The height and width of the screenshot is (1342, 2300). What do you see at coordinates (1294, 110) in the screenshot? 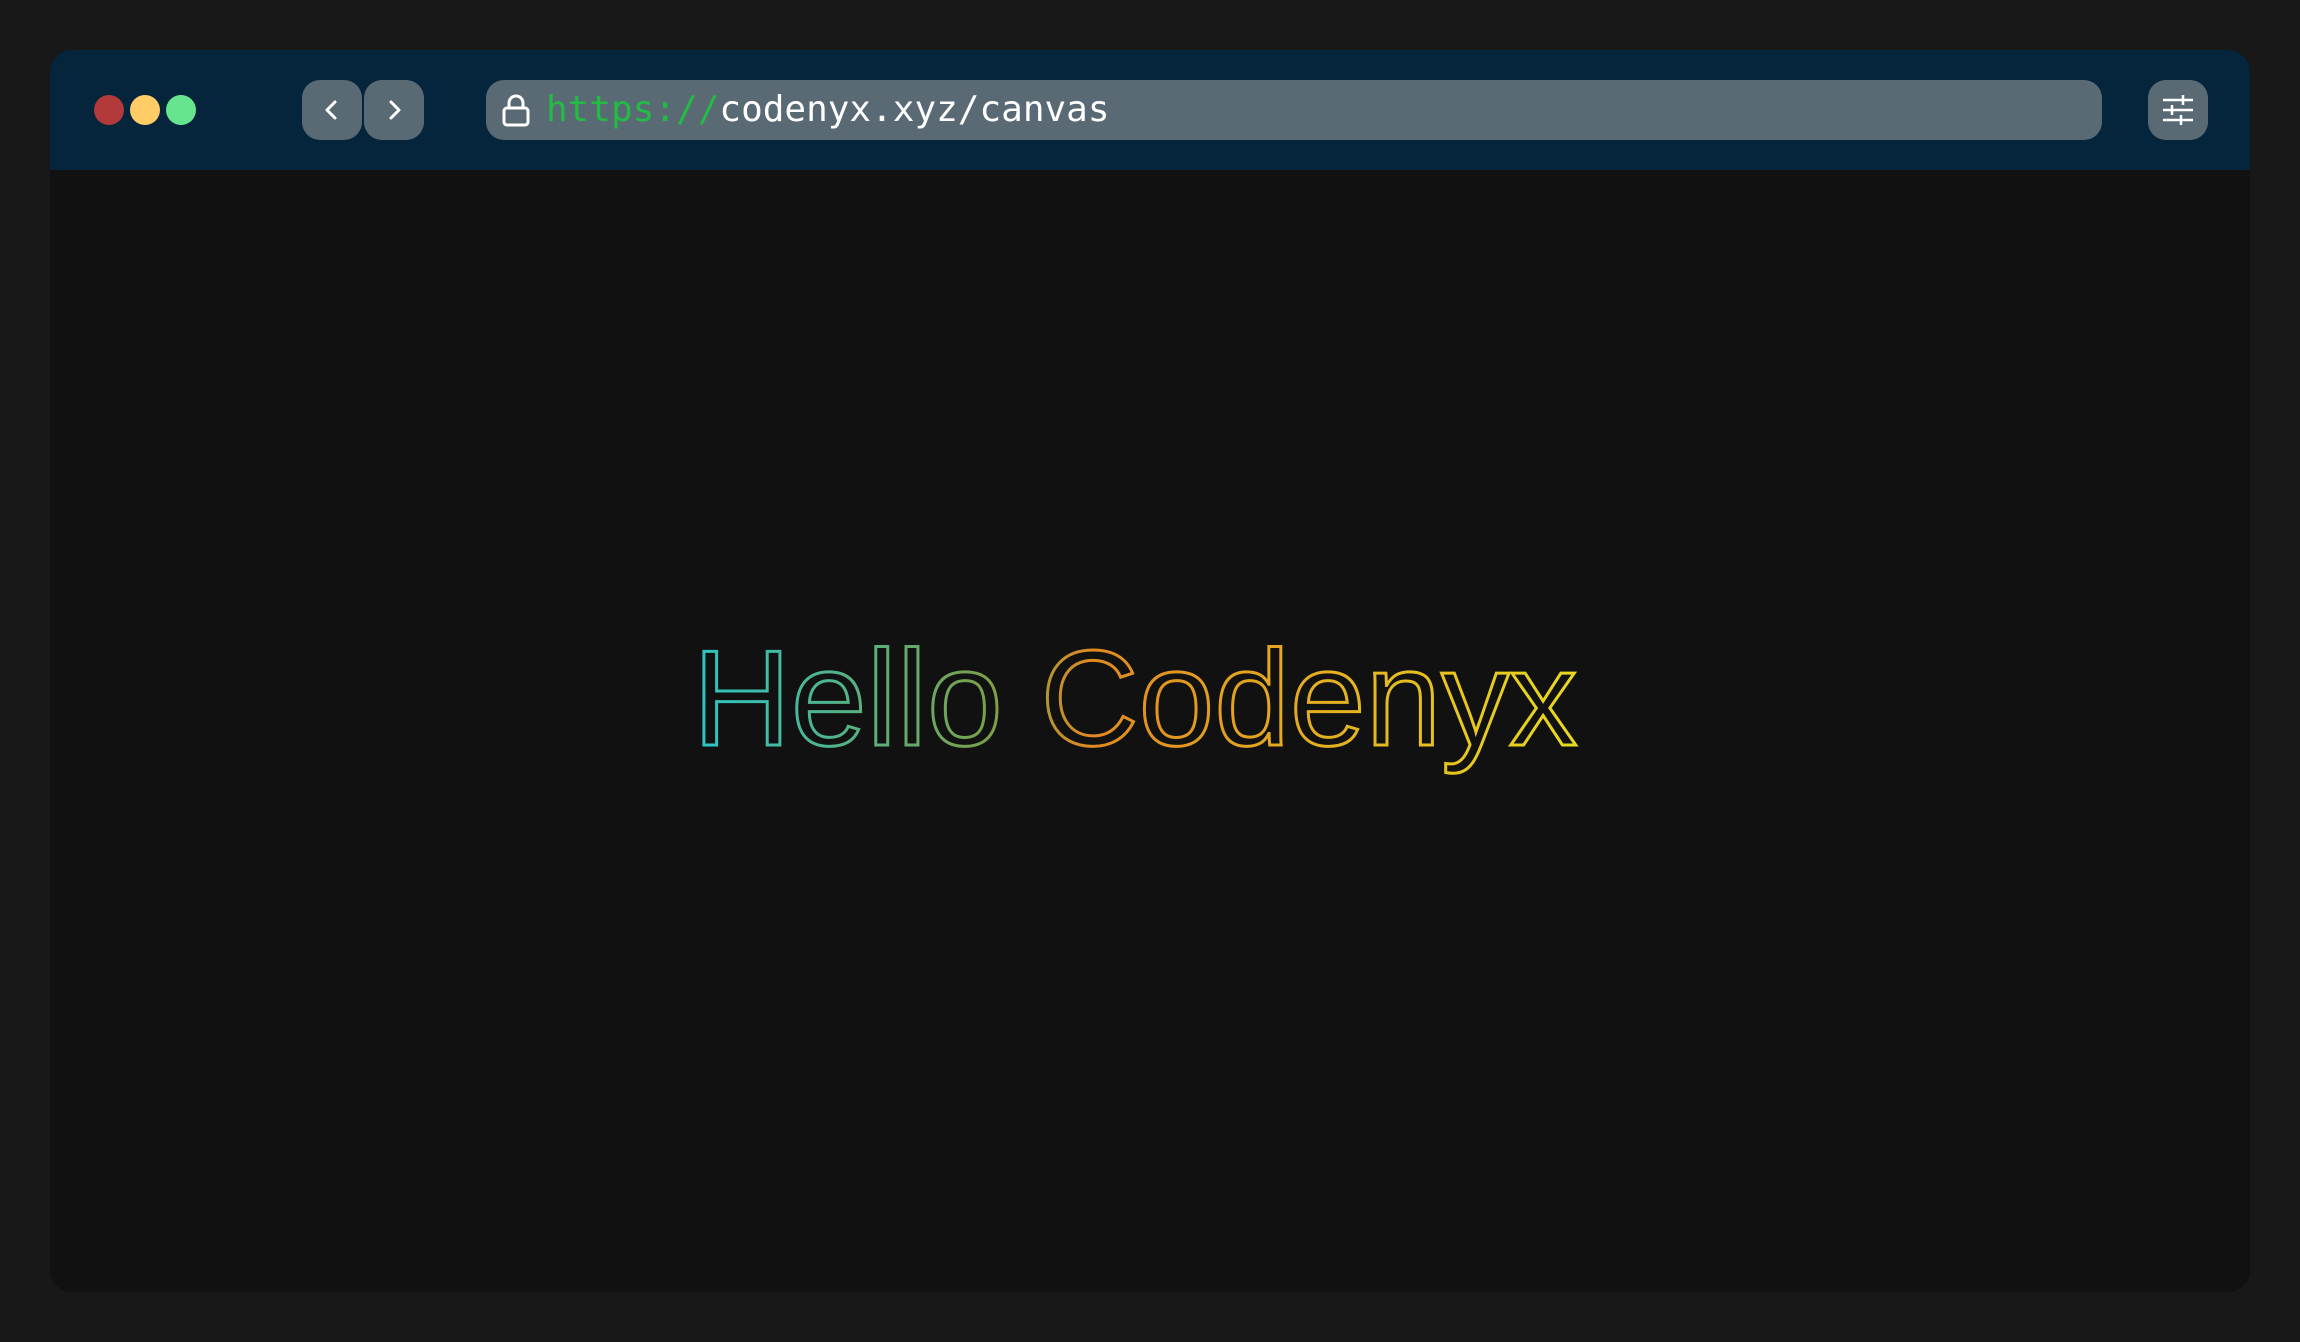
I see `address-bar: https://codenyx.xyz/canvas` at bounding box center [1294, 110].